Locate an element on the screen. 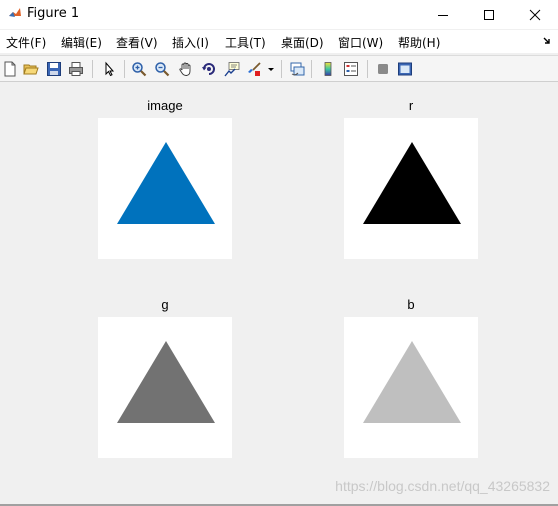 Image resolution: width=558 pixels, height=506 pixels. b-axes-svg is located at coordinates (412, 382).